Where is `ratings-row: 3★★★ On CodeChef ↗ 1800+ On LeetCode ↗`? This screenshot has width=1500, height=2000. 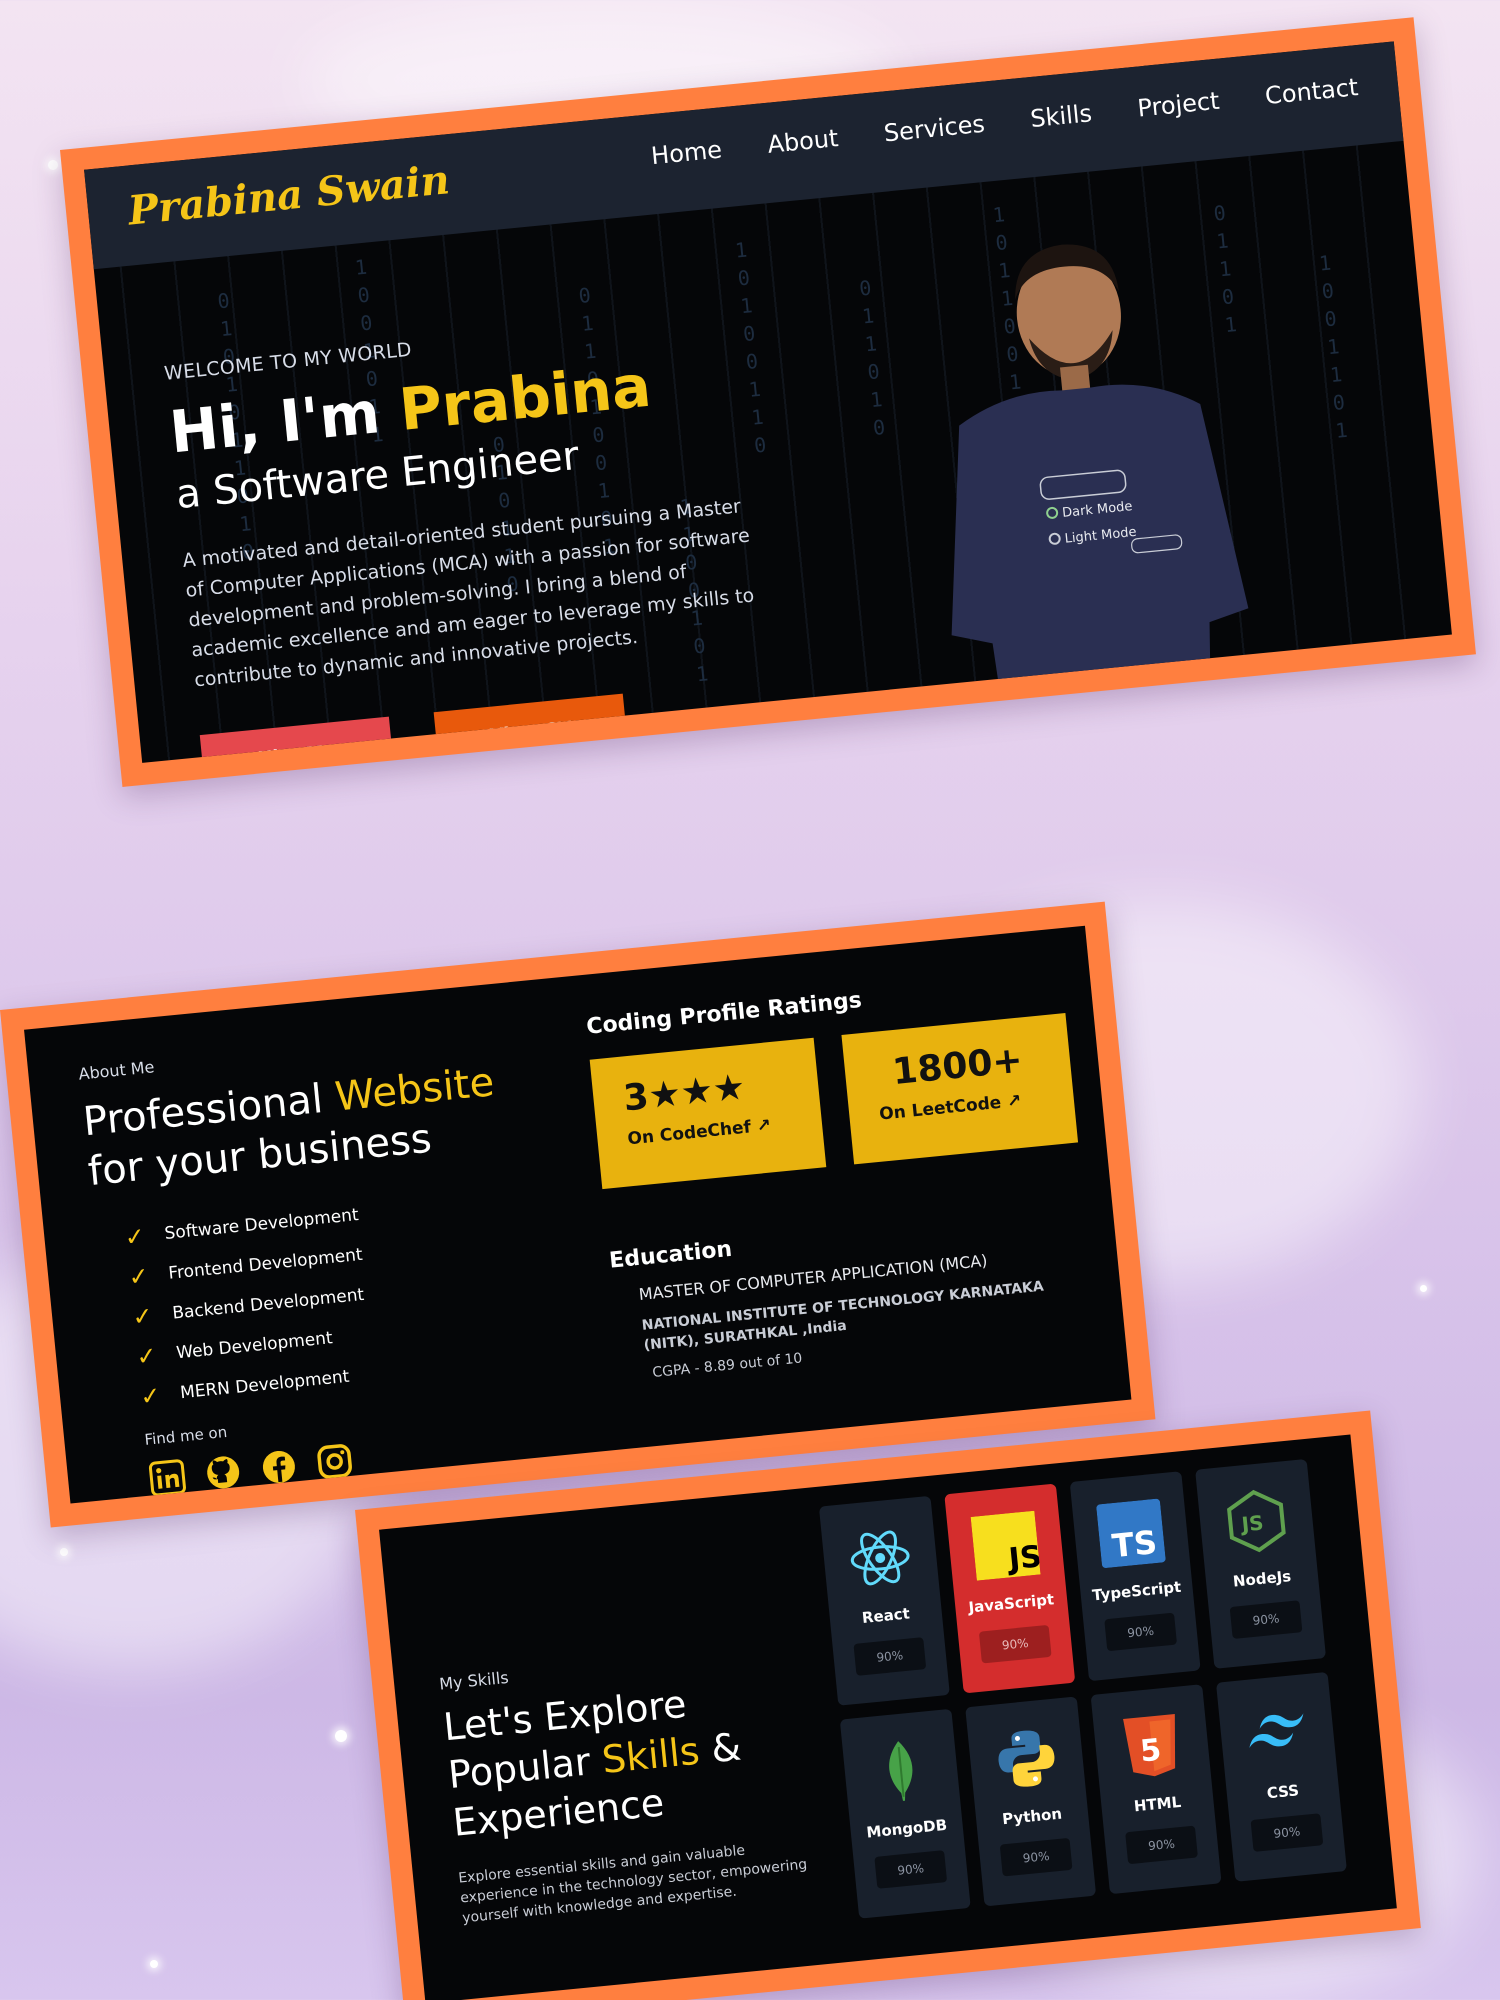
ratings-row: 3★★★ On CodeChef ↗ 1800+ On LeetCode ↗ is located at coordinates (844, 1100).